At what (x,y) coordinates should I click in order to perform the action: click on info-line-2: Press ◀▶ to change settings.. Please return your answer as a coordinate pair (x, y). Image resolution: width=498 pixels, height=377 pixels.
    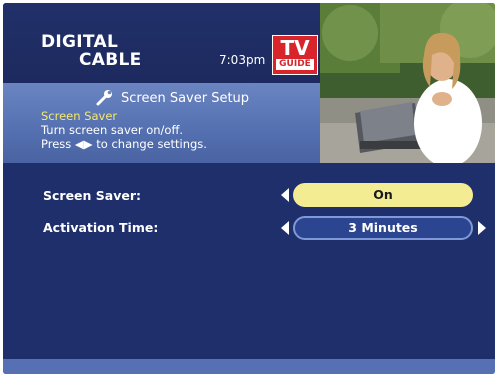
    Looking at the image, I should click on (124, 144).